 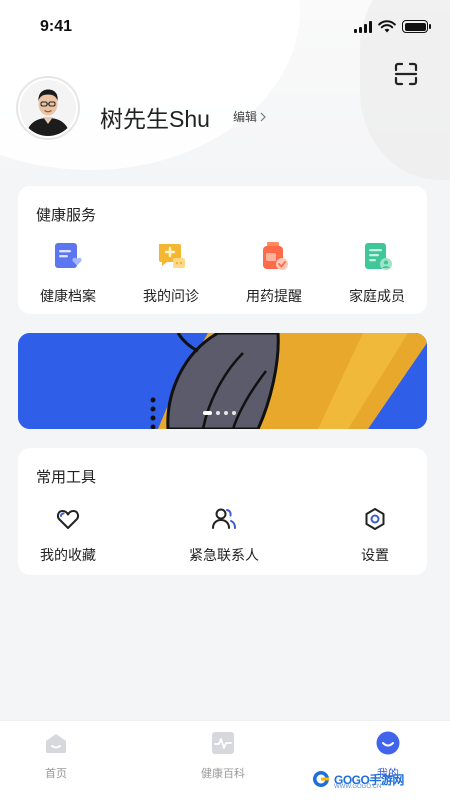 What do you see at coordinates (171, 273) in the screenshot?
I see `service-consultation: 我的问诊` at bounding box center [171, 273].